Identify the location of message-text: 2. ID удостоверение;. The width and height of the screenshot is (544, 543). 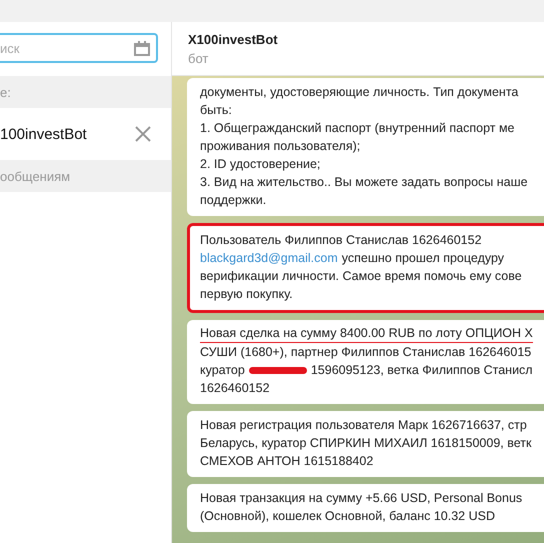
(260, 164).